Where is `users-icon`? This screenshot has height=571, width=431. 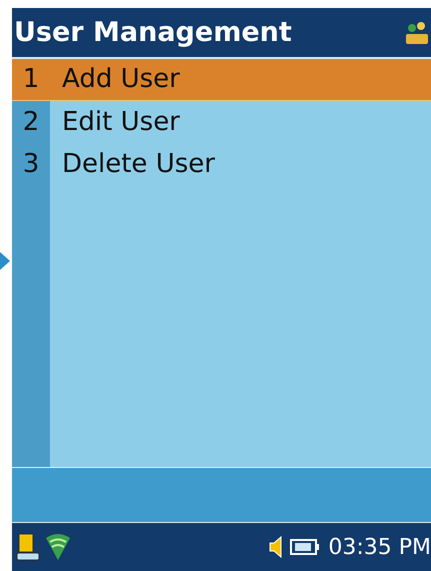
users-icon is located at coordinates (417, 33).